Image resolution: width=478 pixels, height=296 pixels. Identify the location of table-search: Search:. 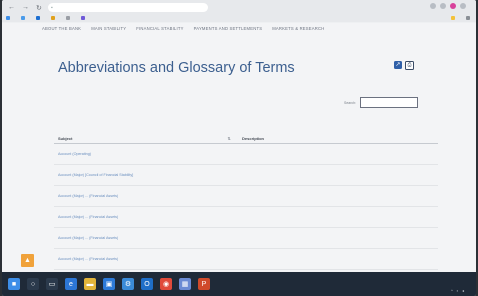
(381, 102).